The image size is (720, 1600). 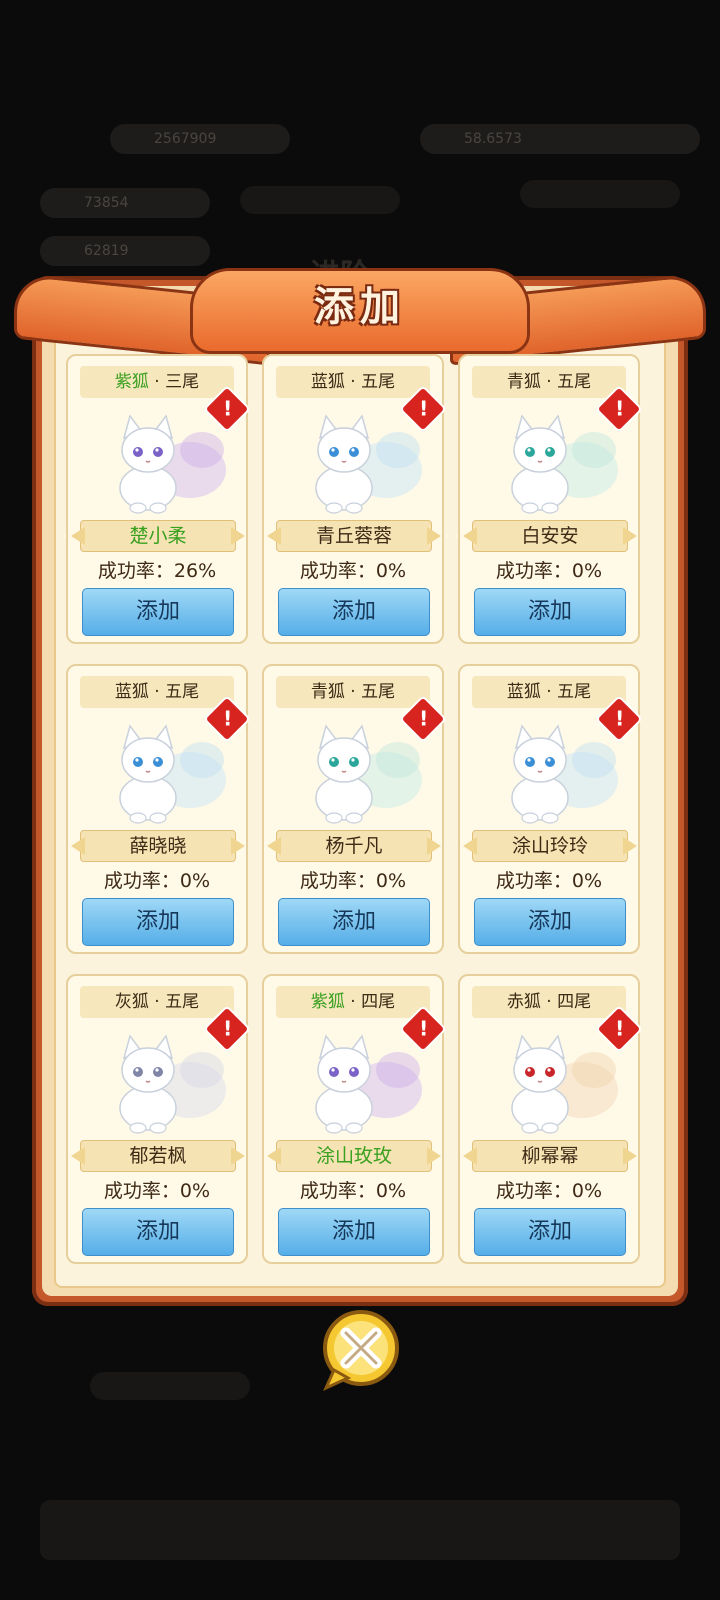 I want to click on fox-card: 赤狐 · 四尾 ! 柳幂幂 成功率：0% 添加, so click(x=551, y=1119).